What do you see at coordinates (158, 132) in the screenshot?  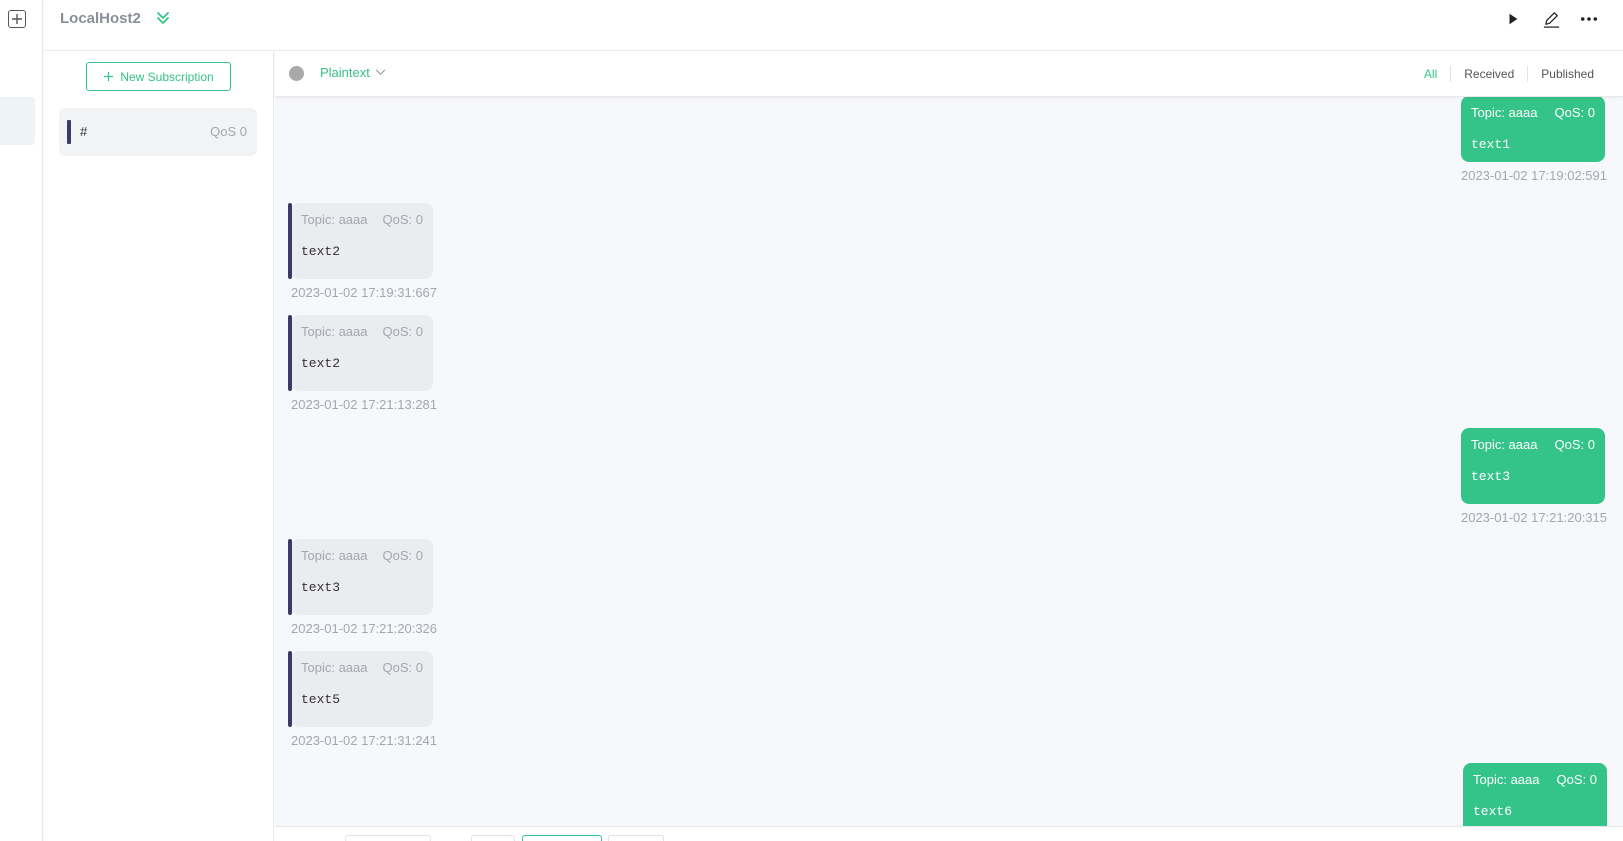 I see `subscription-item: # QoS 0` at bounding box center [158, 132].